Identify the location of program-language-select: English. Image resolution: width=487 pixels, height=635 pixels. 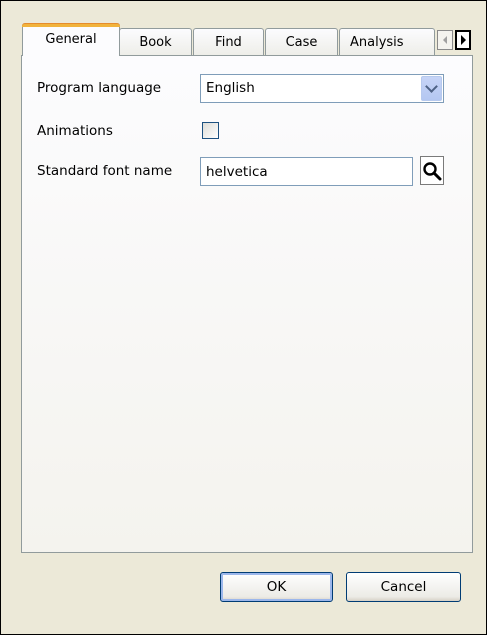
(322, 88).